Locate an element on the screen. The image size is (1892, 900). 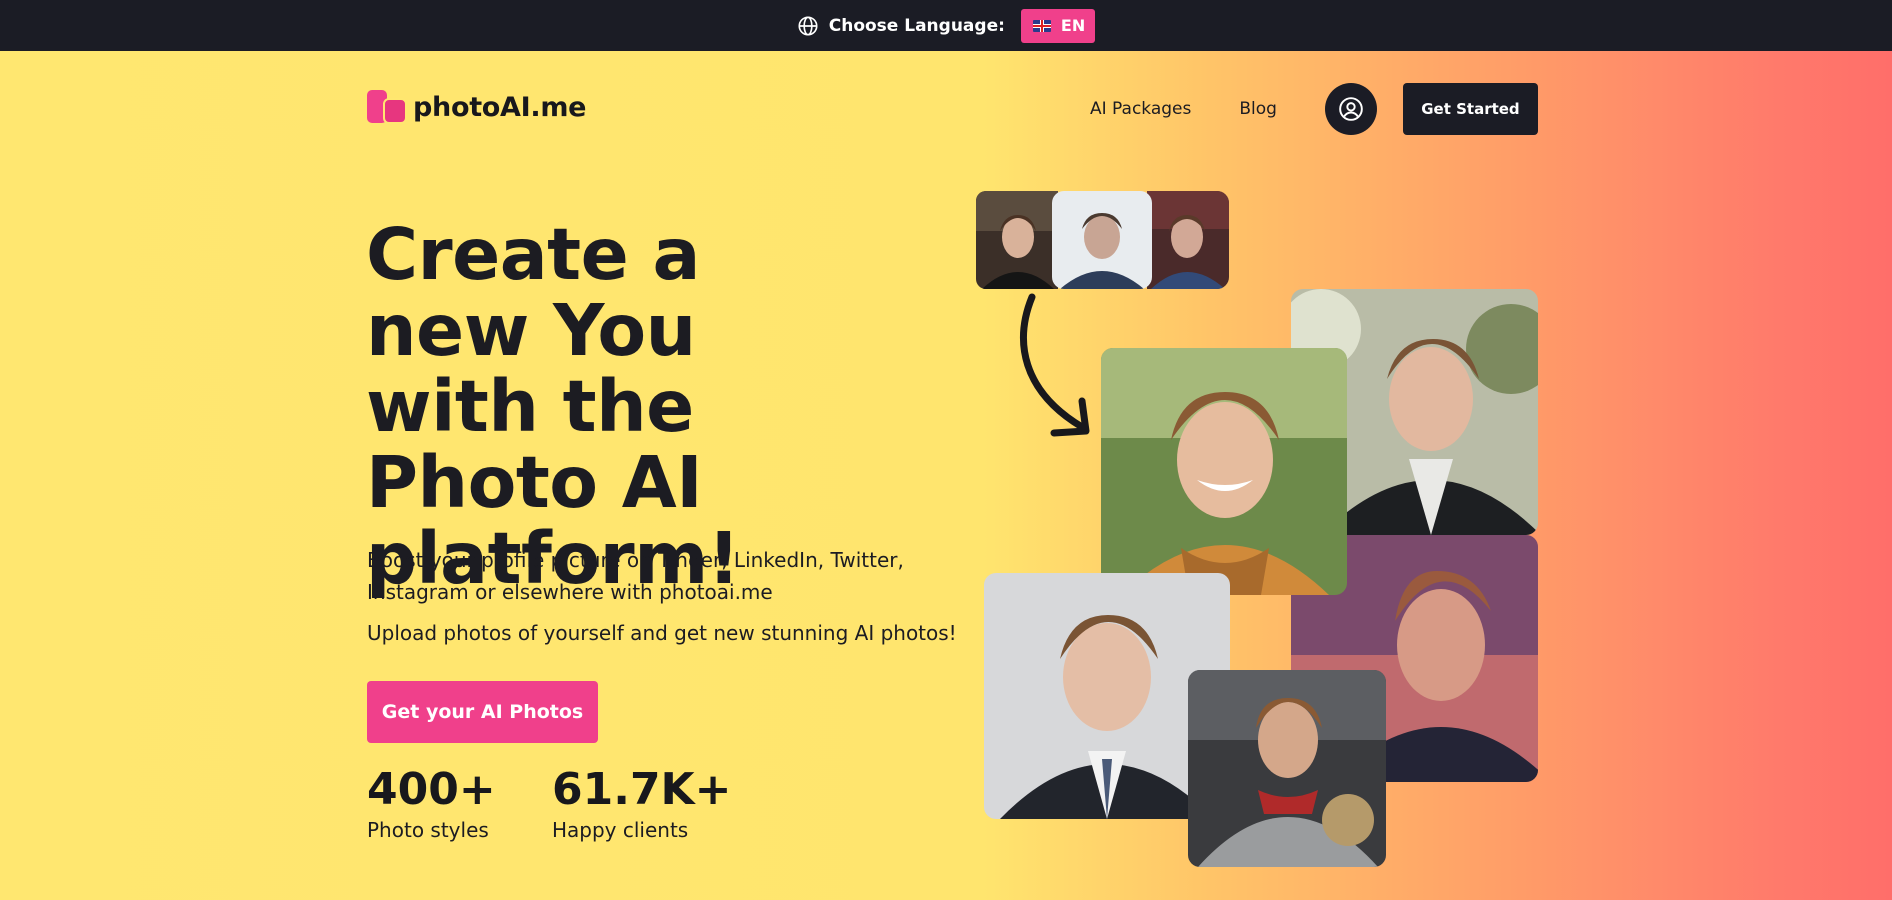
user-circle-icon is located at coordinates (1351, 109).